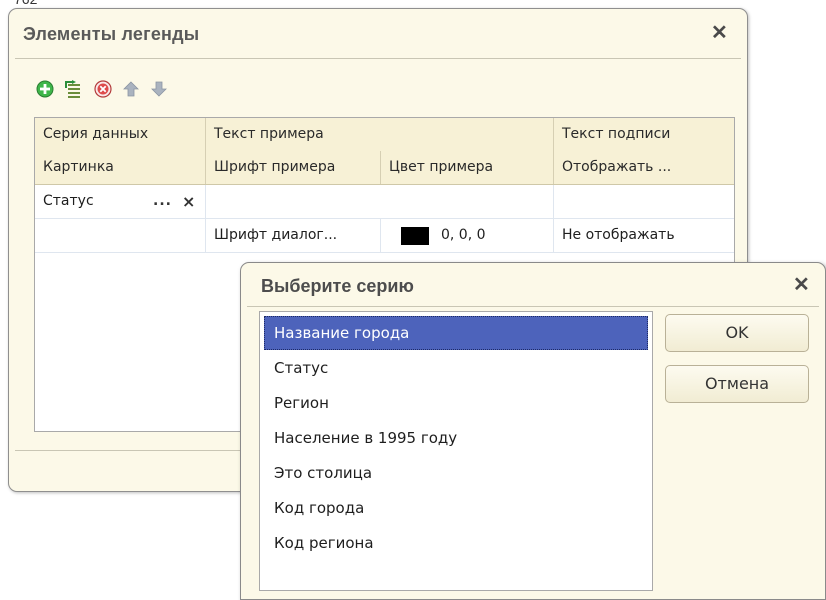 This screenshot has width=826, height=600. Describe the element at coordinates (120, 167) in the screenshot. I see `column-header-picture: Картинка` at that location.